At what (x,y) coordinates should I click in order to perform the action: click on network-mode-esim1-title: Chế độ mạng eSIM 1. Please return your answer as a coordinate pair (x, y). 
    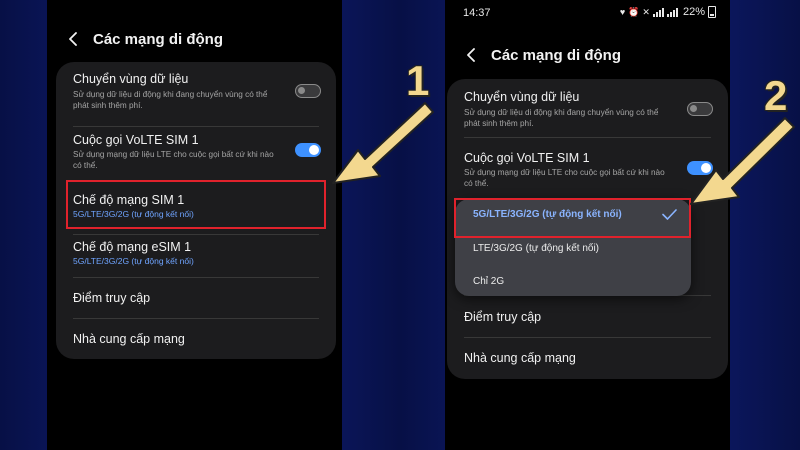
    Looking at the image, I should click on (132, 247).